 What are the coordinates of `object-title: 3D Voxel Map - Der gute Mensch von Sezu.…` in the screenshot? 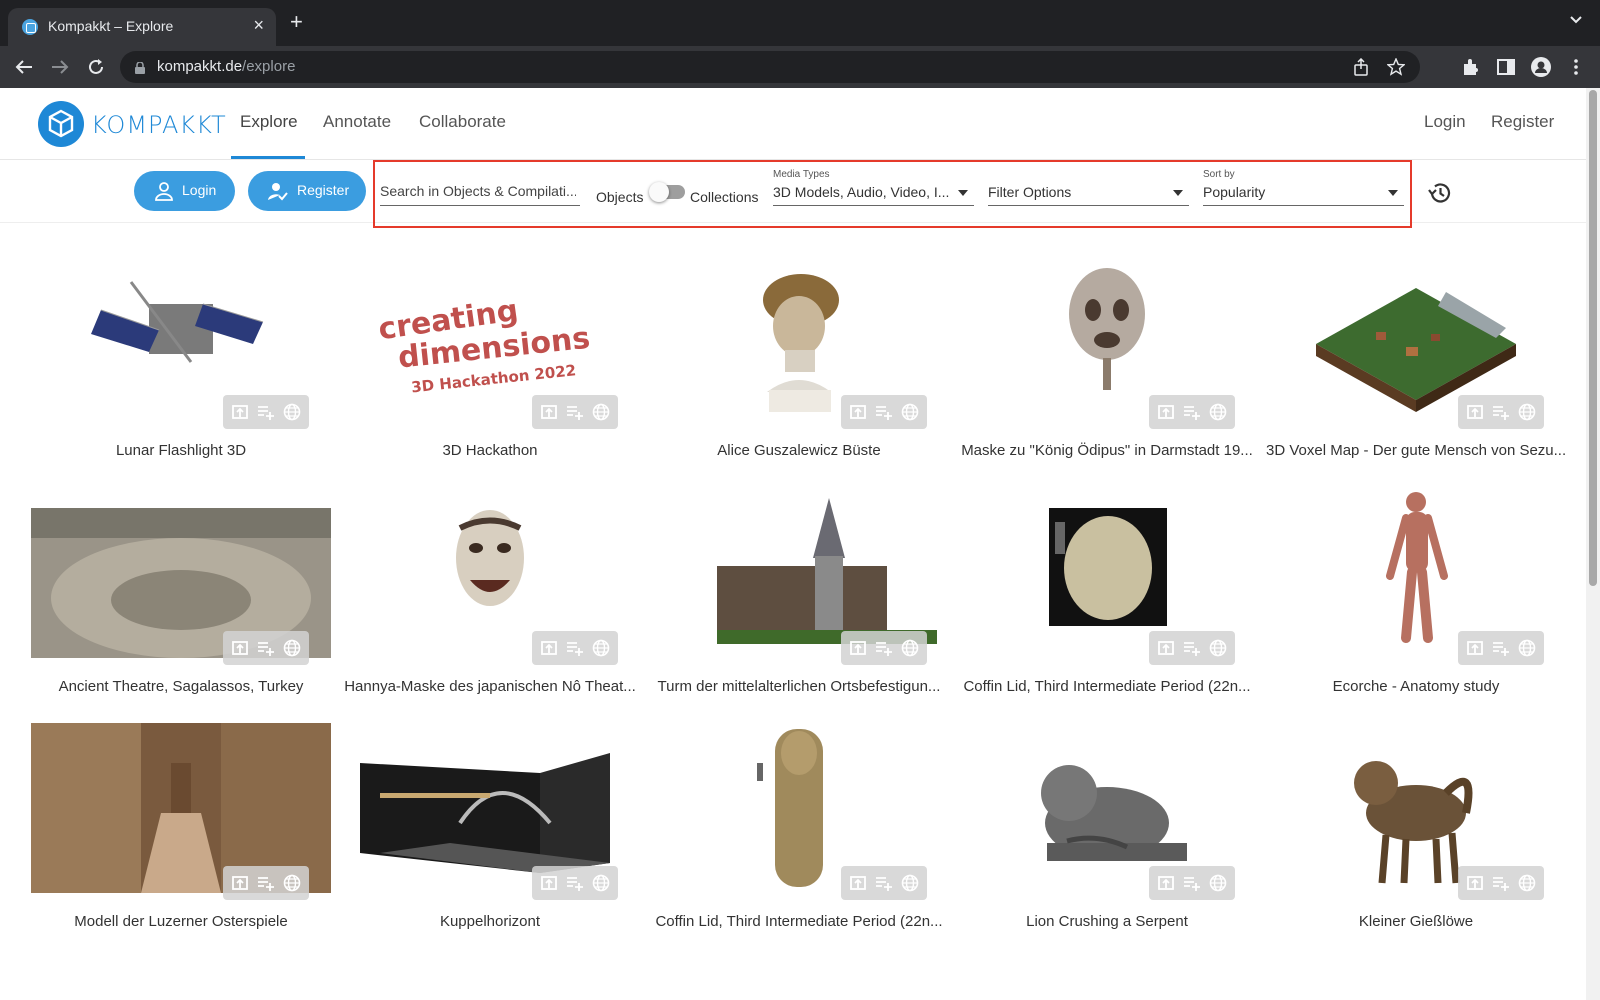 It's located at (1416, 450).